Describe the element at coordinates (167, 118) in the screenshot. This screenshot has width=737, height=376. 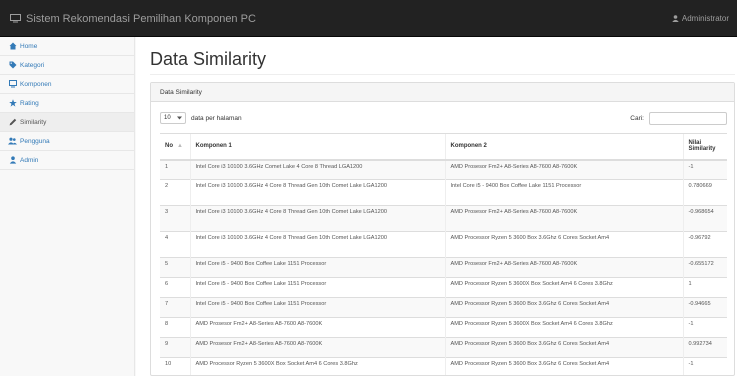
I see `page-length-value: 10` at that location.